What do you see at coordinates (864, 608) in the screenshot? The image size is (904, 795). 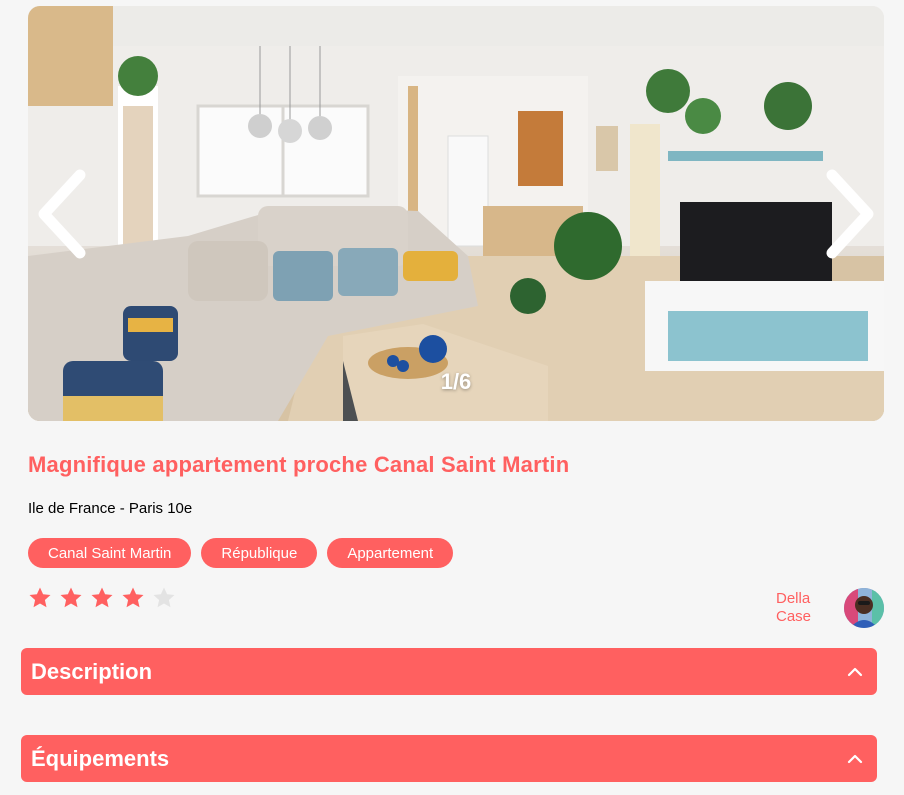 I see `avatar` at bounding box center [864, 608].